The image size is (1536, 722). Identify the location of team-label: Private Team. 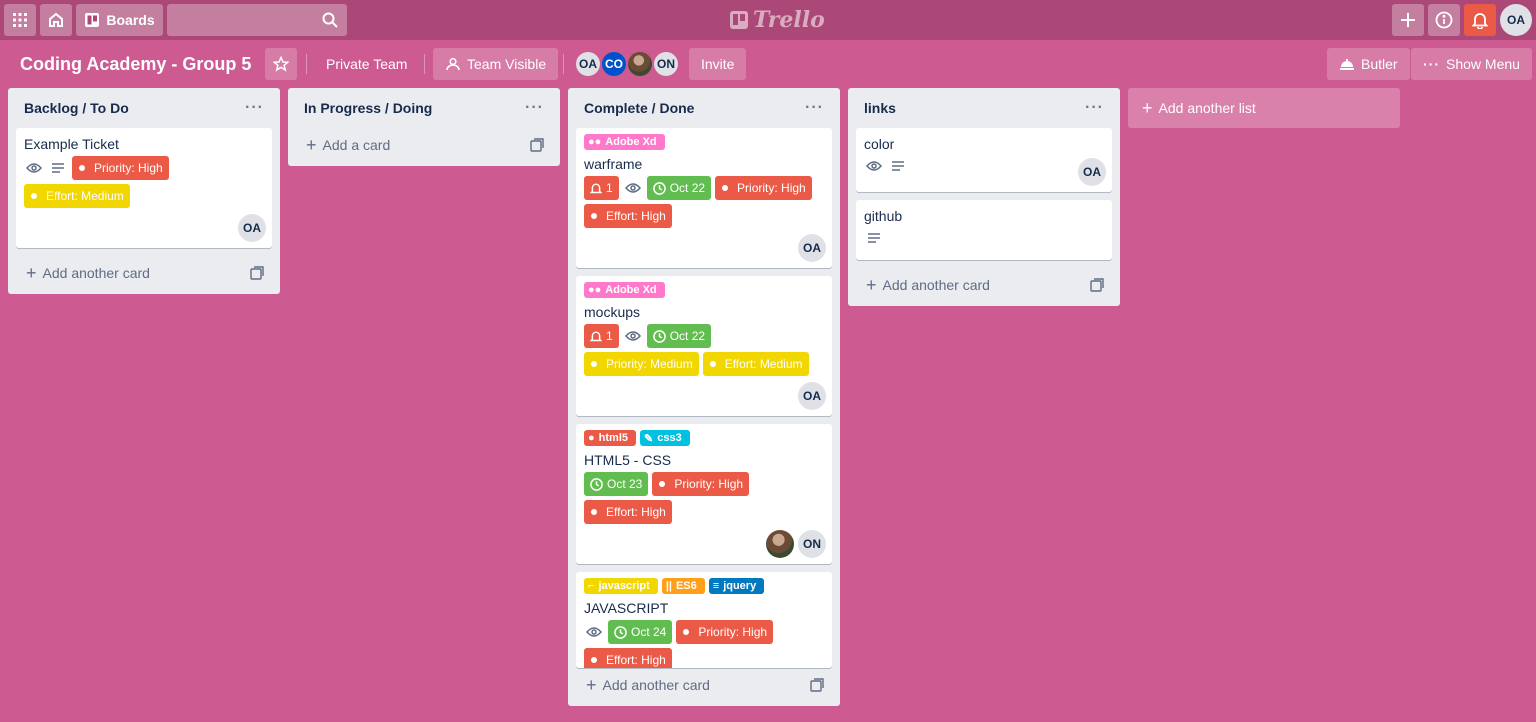
(367, 64).